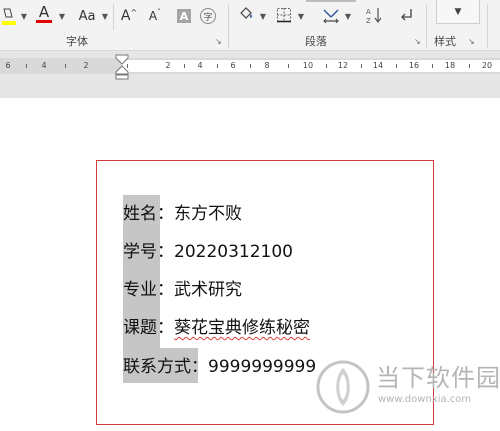  What do you see at coordinates (233, 252) in the screenshot?
I see `student-id-value: 20220312100` at bounding box center [233, 252].